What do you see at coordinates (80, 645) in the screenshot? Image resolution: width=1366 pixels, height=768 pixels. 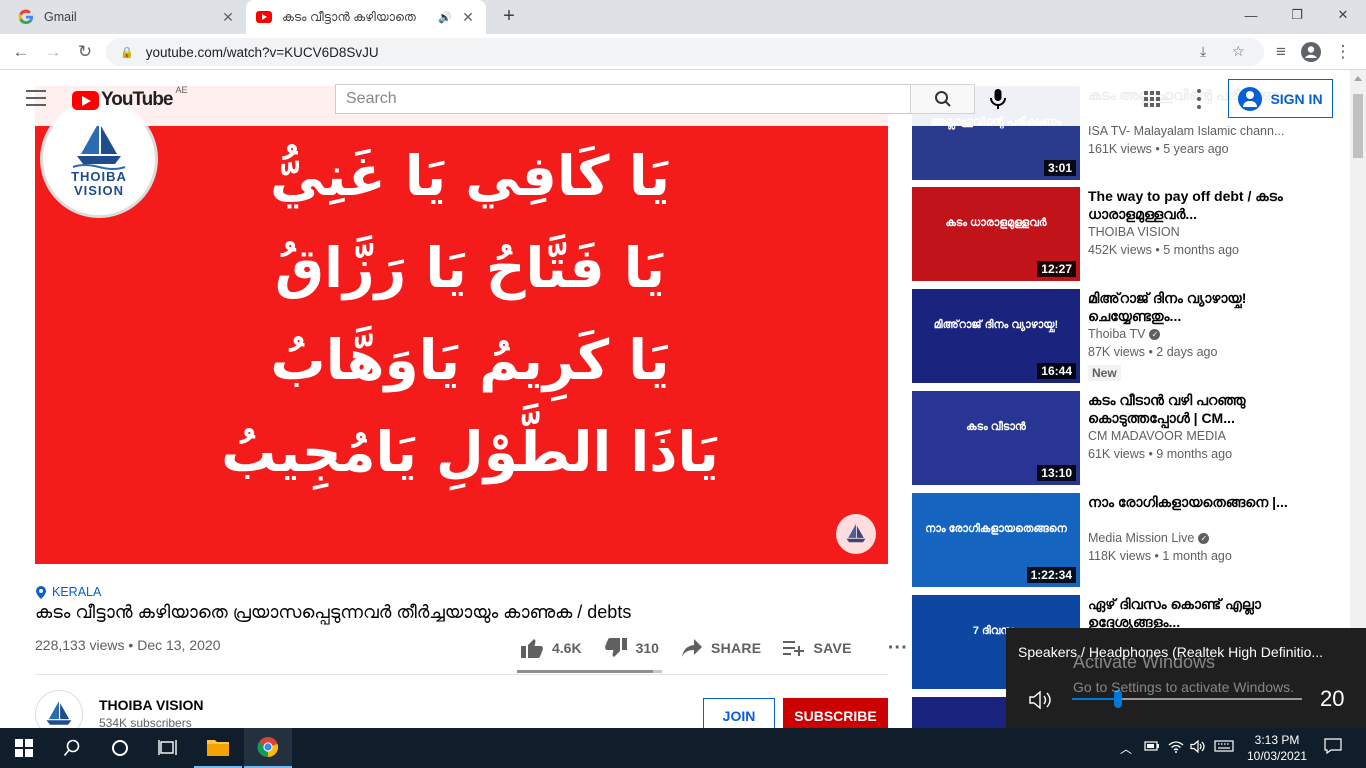 I see `view-count: 228,133 views` at bounding box center [80, 645].